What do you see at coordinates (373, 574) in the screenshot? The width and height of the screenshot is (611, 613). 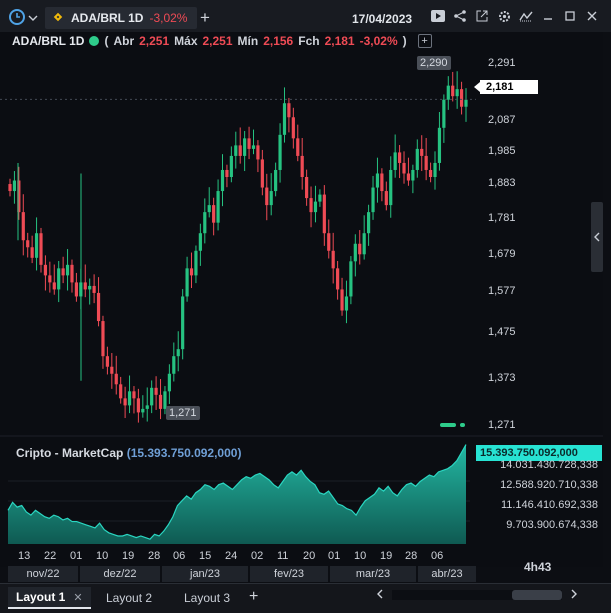 I see `month-tick: mar/23` at bounding box center [373, 574].